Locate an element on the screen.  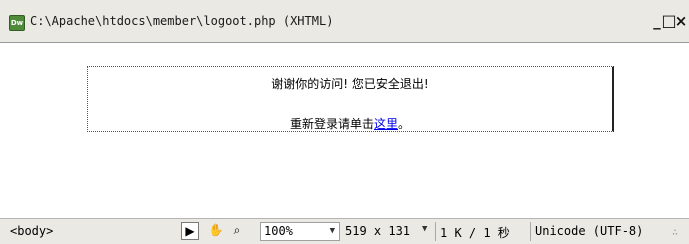
download-size-time: 1 K / 1 秒 is located at coordinates (475, 233).